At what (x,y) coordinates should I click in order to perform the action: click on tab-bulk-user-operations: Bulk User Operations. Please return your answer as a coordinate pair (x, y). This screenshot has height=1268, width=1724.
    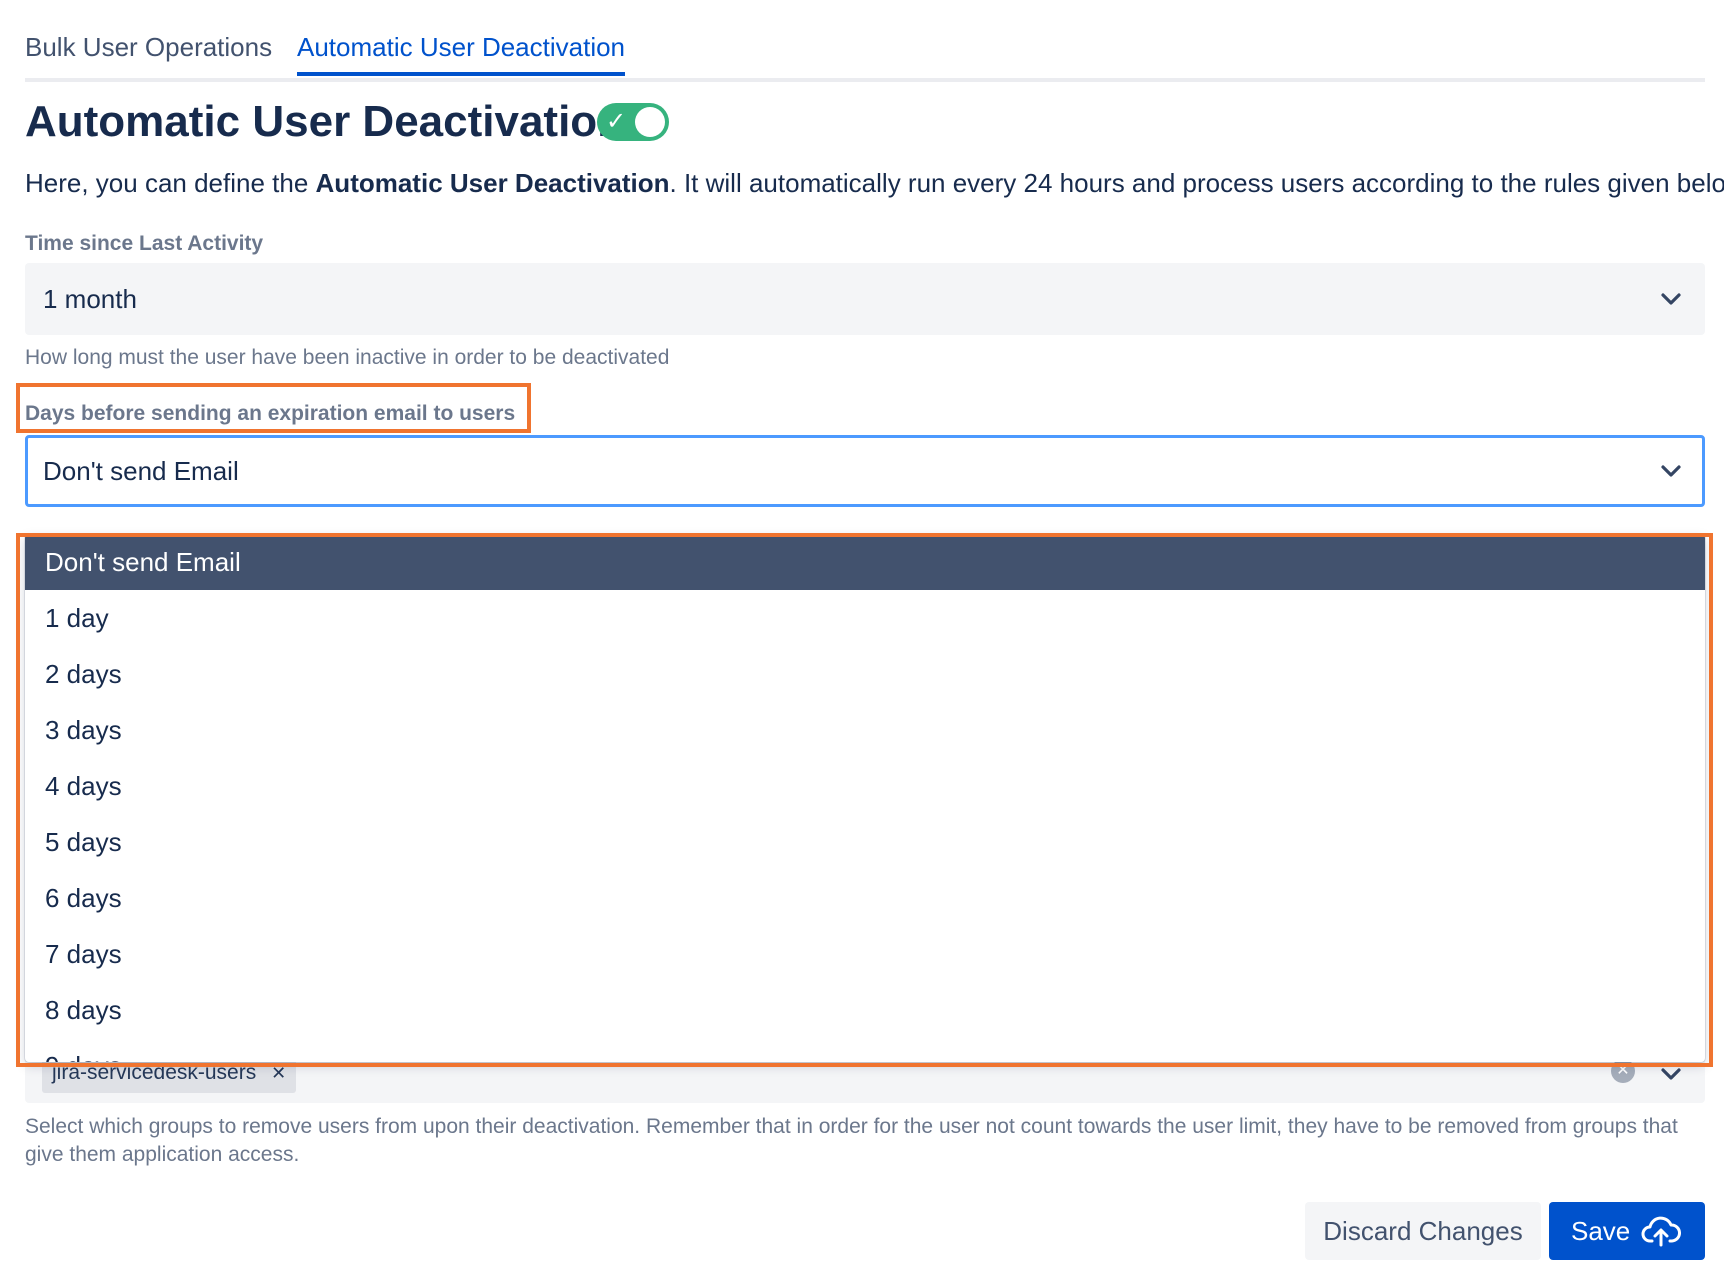
    Looking at the image, I should click on (148, 47).